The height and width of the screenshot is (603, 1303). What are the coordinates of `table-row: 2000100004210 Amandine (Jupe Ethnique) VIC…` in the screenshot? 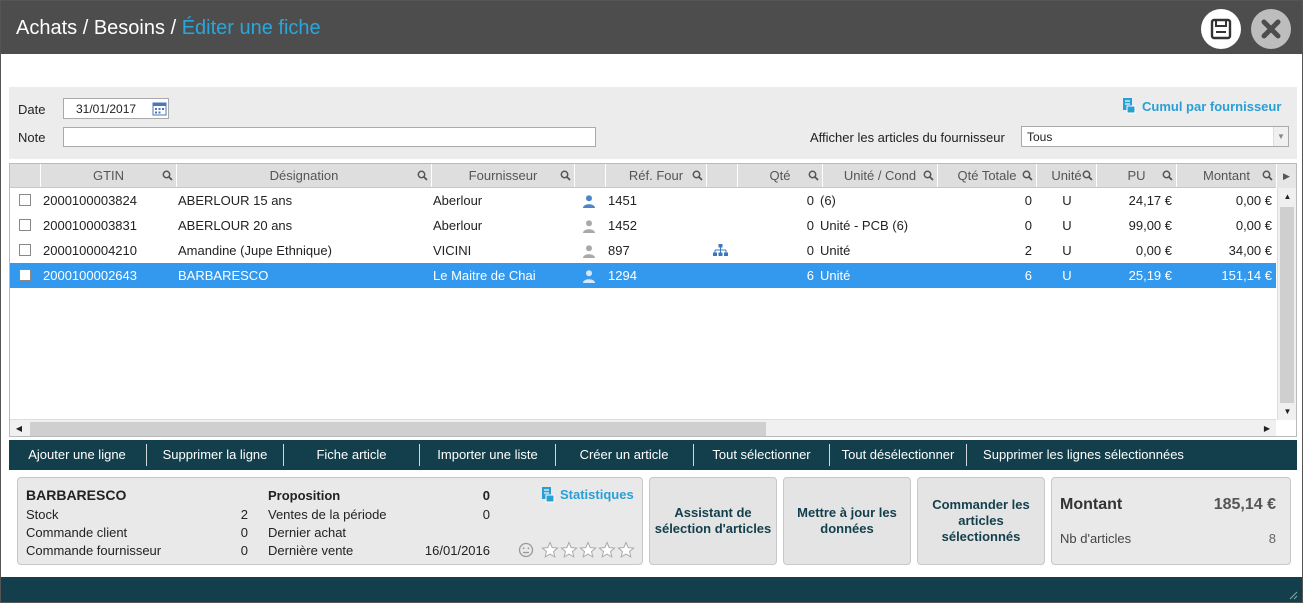 It's located at (643, 250).